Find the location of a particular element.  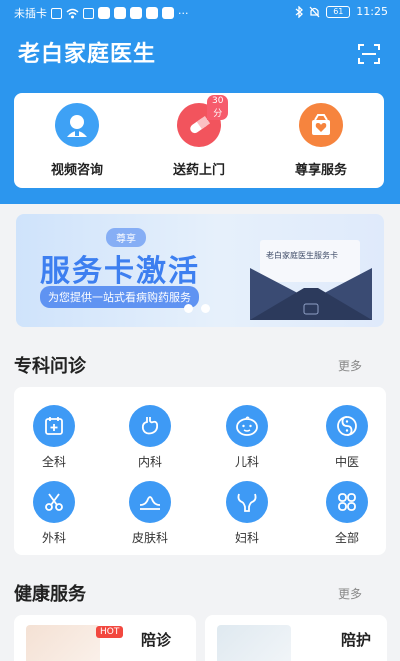

app-title: 老白家庭医生 is located at coordinates (87, 54).